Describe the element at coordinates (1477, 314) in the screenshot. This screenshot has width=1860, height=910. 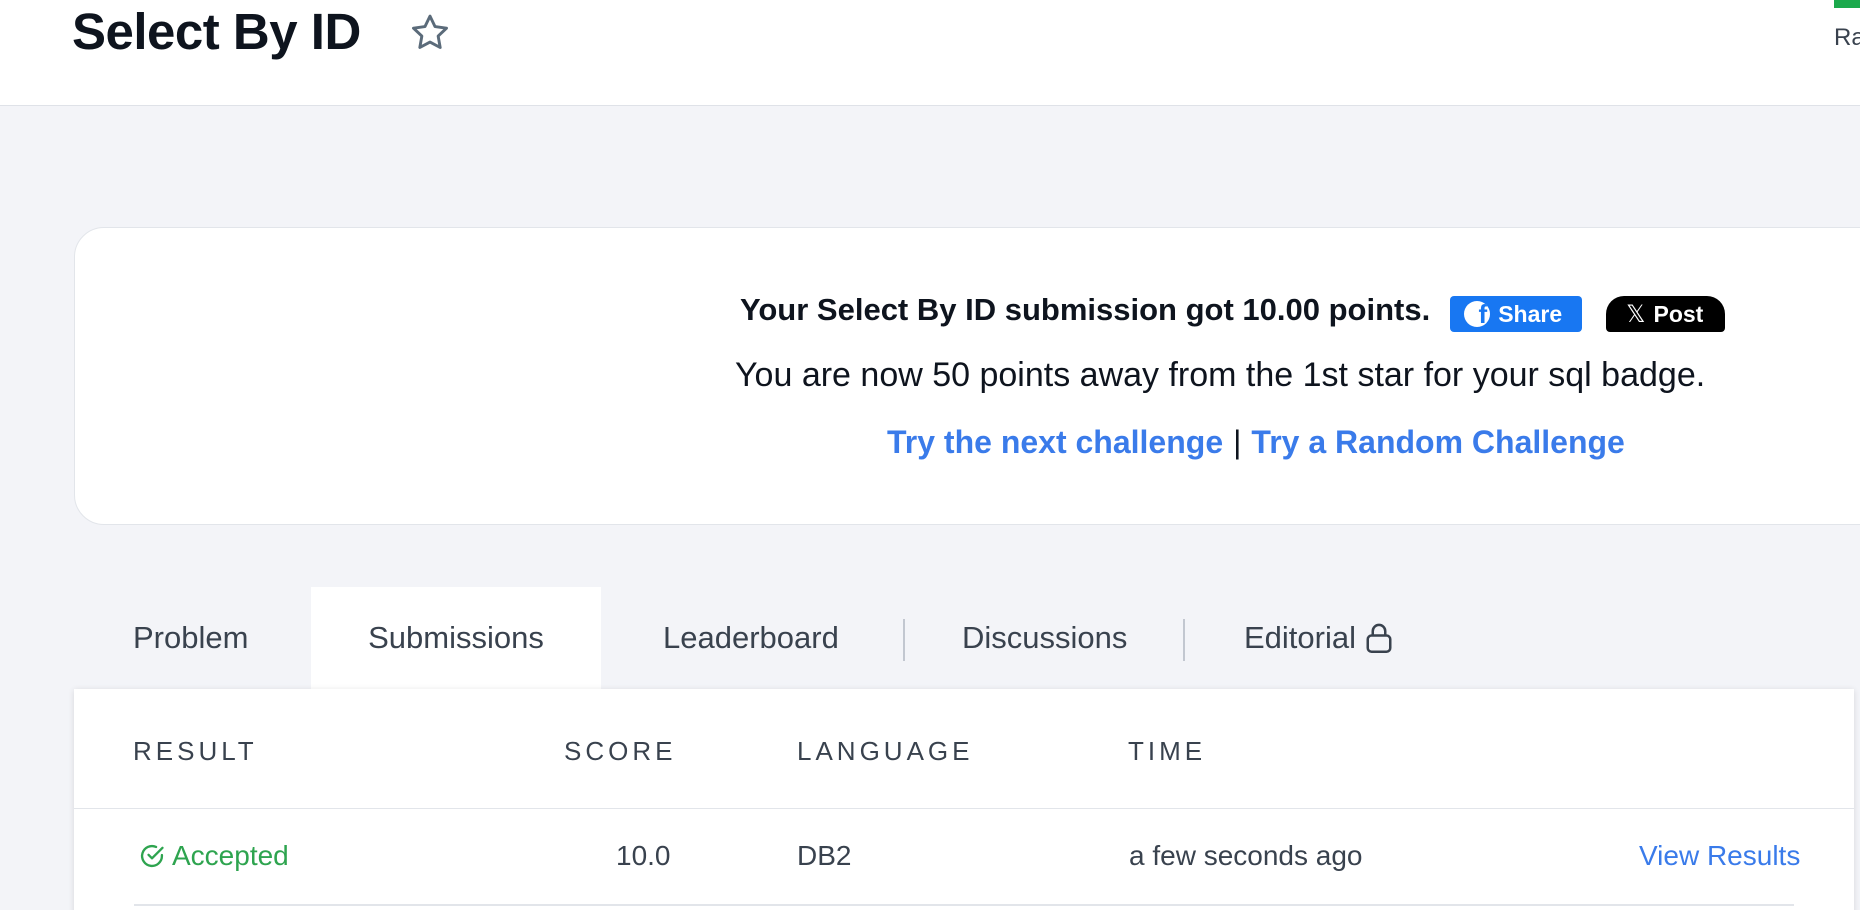
I see `facebook-icon: f` at that location.